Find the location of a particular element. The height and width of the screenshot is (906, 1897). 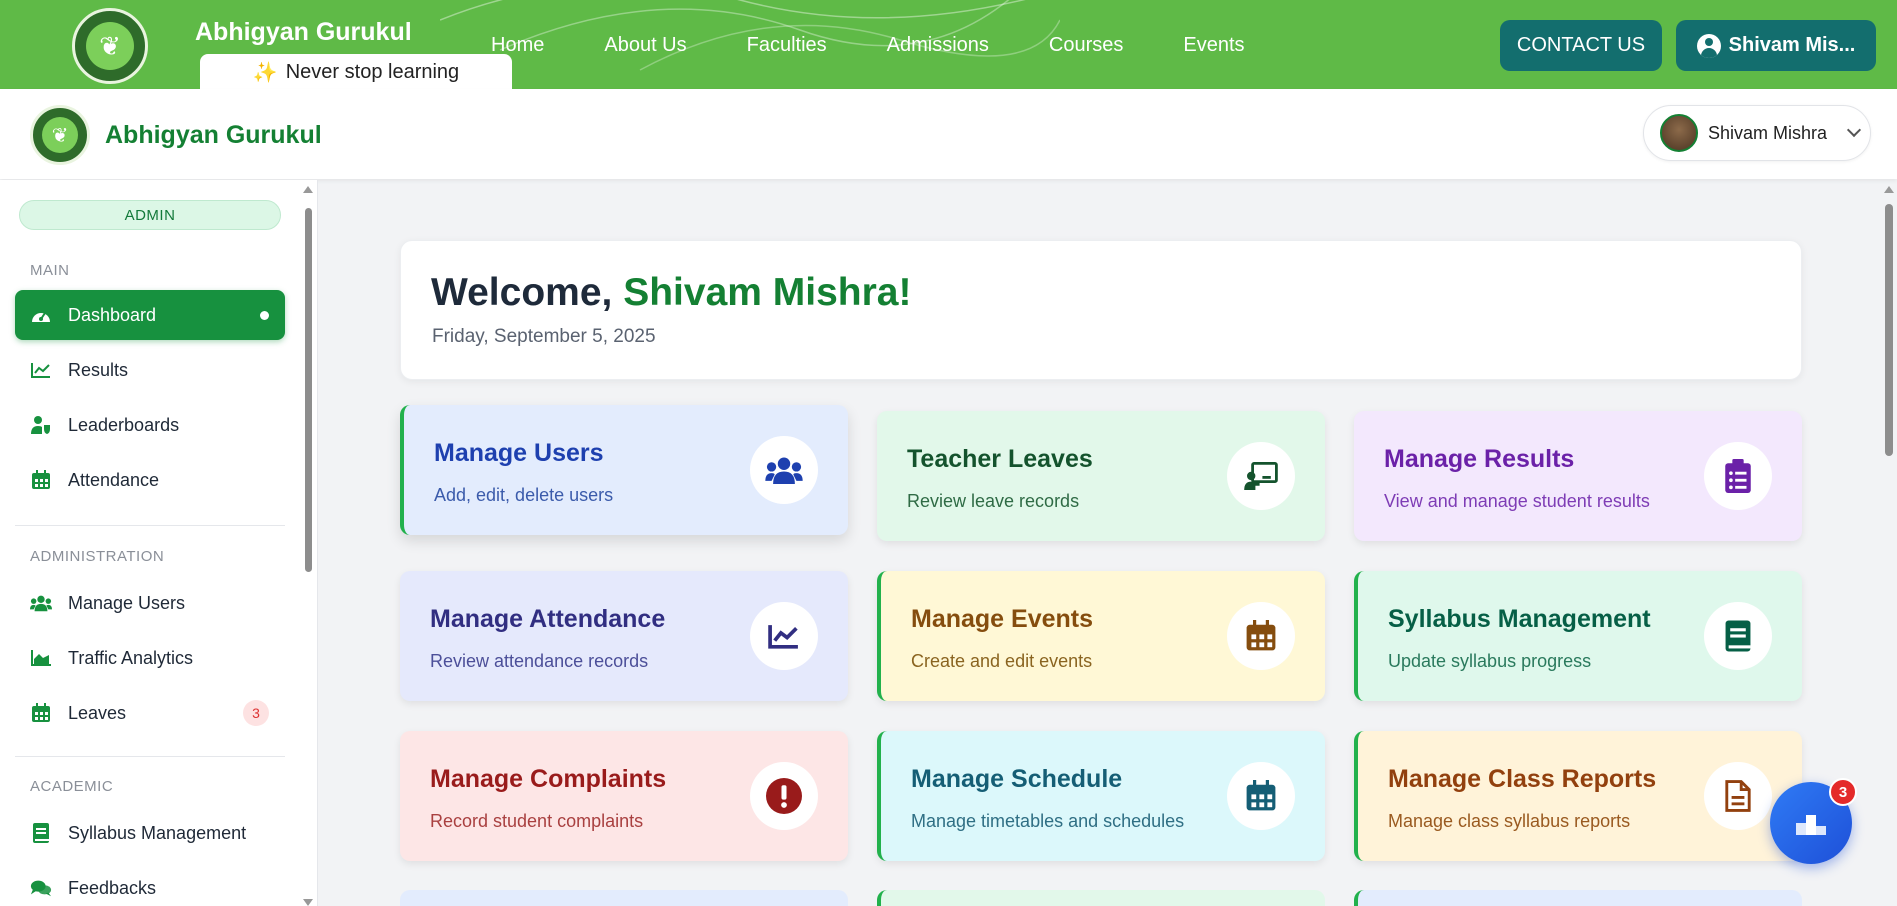

card-title: Manage Users is located at coordinates (519, 453).